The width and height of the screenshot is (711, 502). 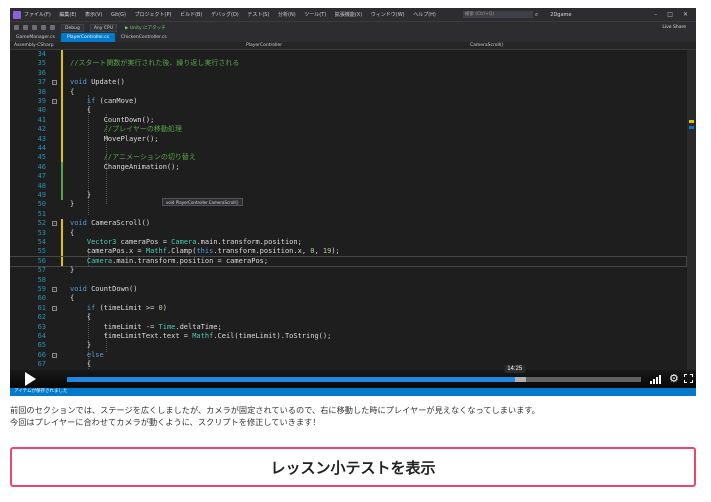 What do you see at coordinates (126, 307) in the screenshot?
I see `code-text: if (timeLimit >= 0)` at bounding box center [126, 307].